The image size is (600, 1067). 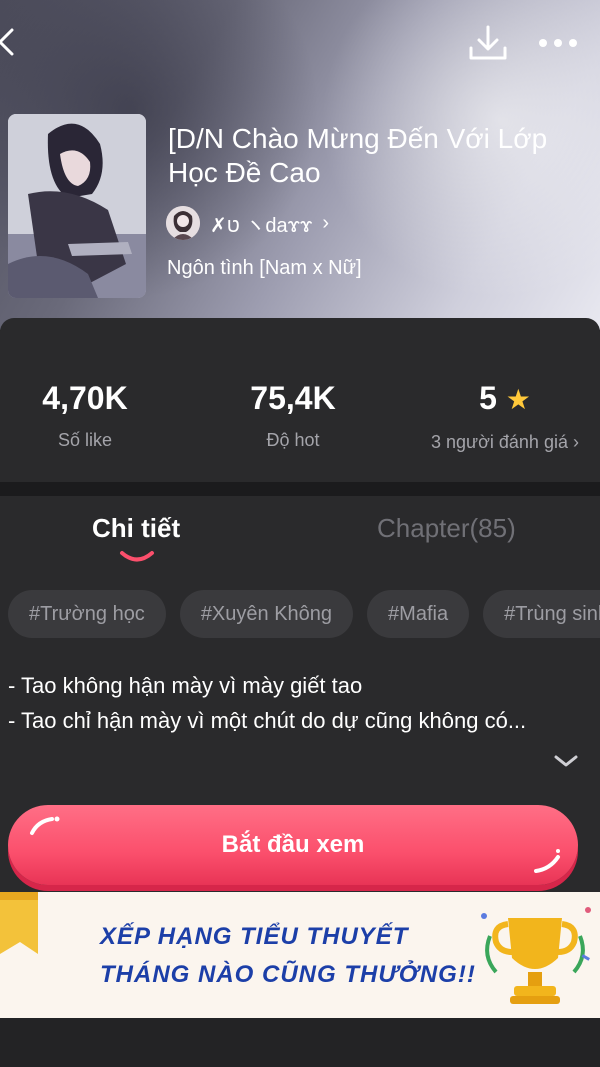 I want to click on story-cover-image, so click(x=77, y=206).